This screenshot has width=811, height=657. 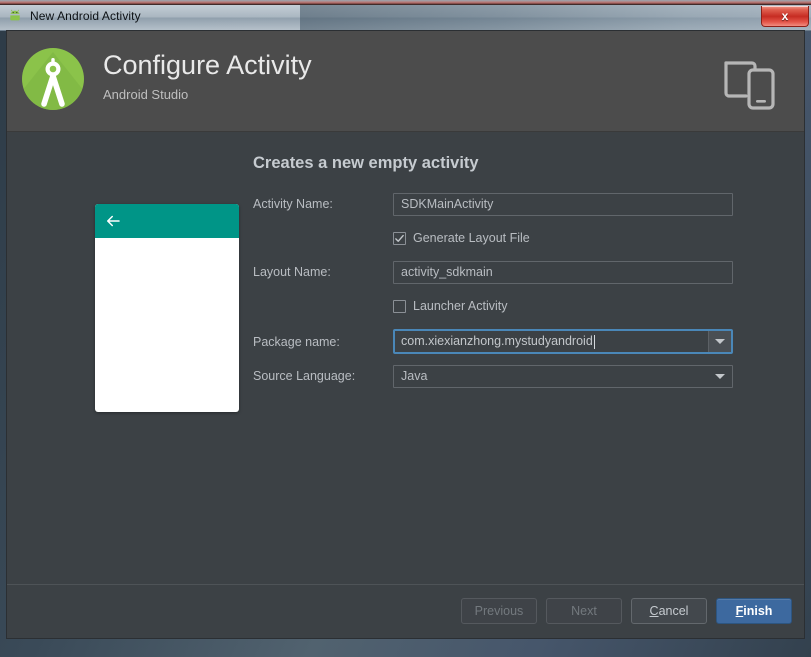 What do you see at coordinates (749, 85) in the screenshot?
I see `devices-icon` at bounding box center [749, 85].